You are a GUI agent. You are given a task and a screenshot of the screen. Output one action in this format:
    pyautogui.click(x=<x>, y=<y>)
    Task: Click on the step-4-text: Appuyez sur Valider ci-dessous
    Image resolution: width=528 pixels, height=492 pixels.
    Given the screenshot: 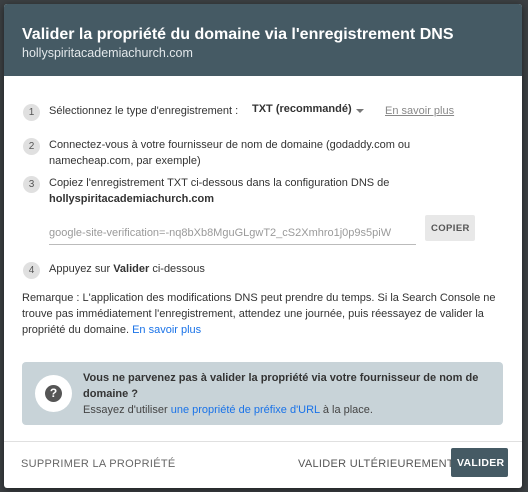 What is the action you would take?
    pyautogui.click(x=127, y=269)
    